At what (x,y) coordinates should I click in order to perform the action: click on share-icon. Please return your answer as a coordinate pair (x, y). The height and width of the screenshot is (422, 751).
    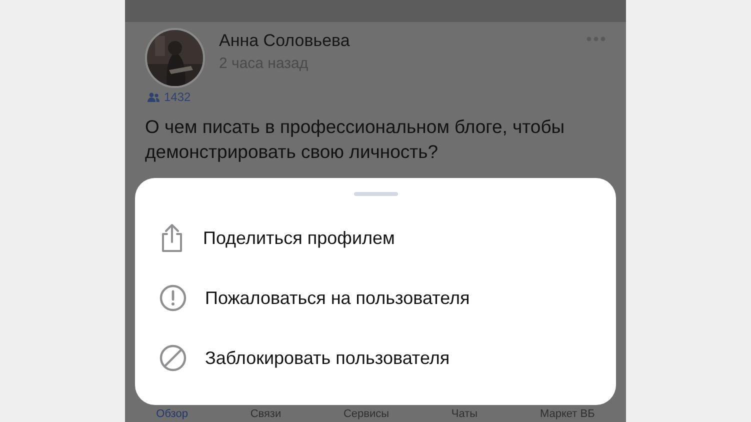
    Looking at the image, I should click on (172, 238).